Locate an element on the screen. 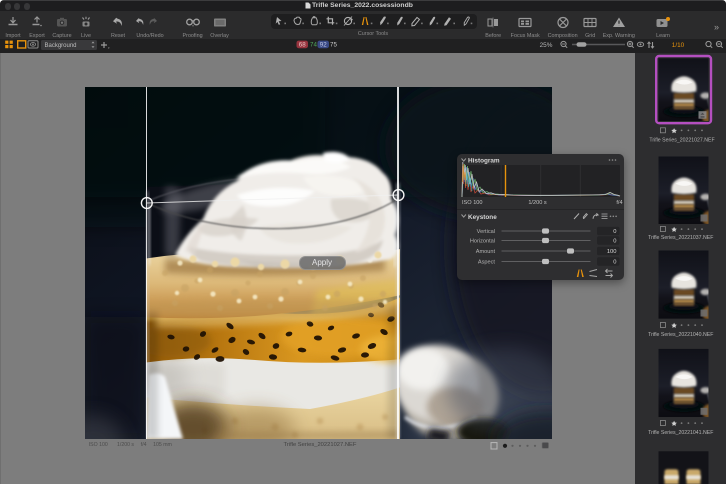 The image size is (726, 484). svg-text: Vertical is located at coordinates (485, 232).